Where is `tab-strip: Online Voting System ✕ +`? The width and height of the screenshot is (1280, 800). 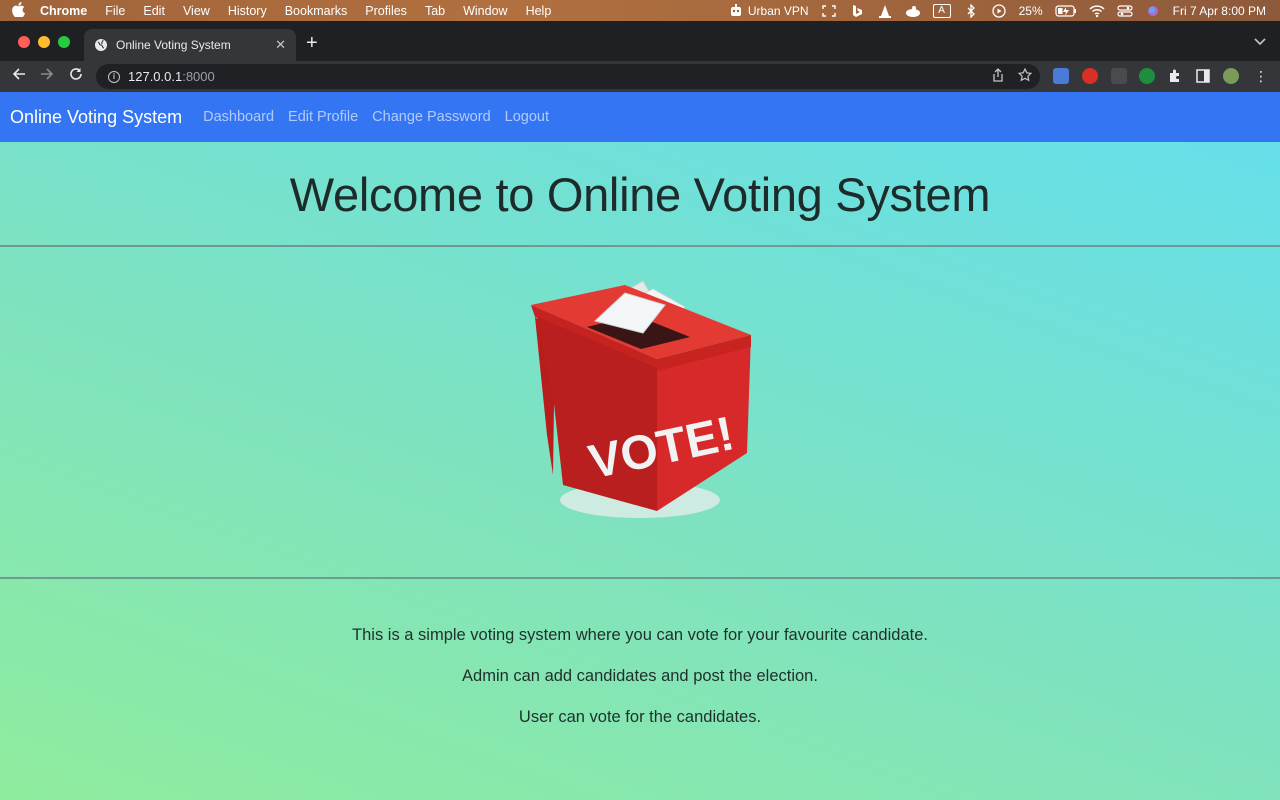 tab-strip: Online Voting System ✕ + is located at coordinates (640, 41).